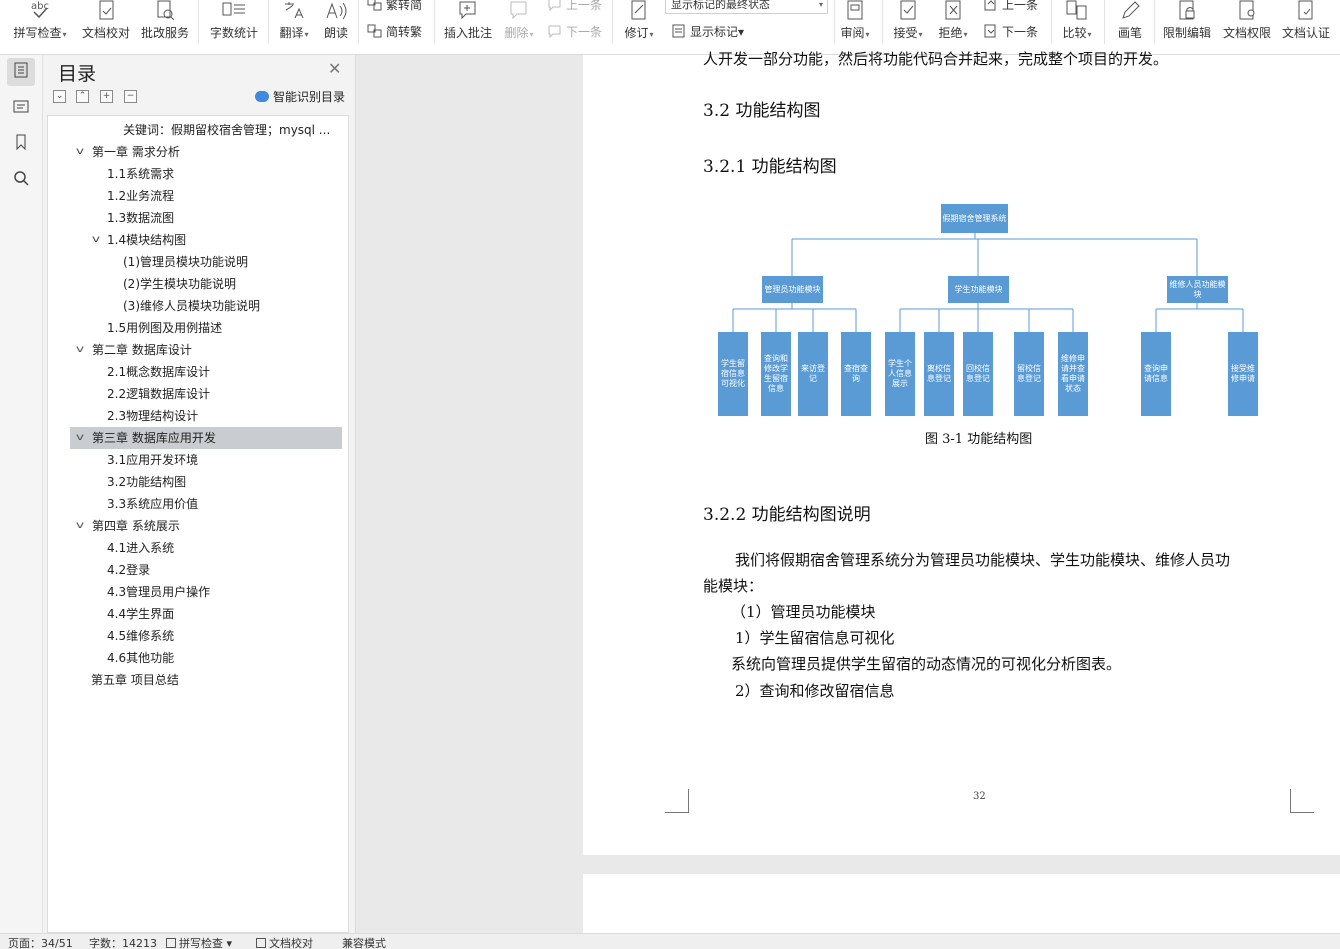 This screenshot has width=1340, height=949. I want to click on toc-item: 1.1系统需求, so click(140, 174).